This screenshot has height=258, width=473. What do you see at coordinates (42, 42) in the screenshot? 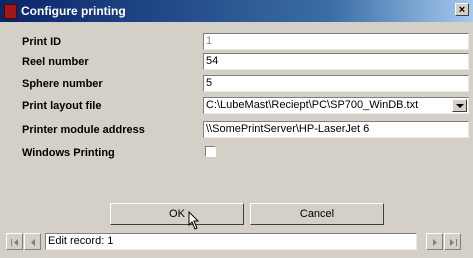
I see `print-id-label: Print ID` at bounding box center [42, 42].